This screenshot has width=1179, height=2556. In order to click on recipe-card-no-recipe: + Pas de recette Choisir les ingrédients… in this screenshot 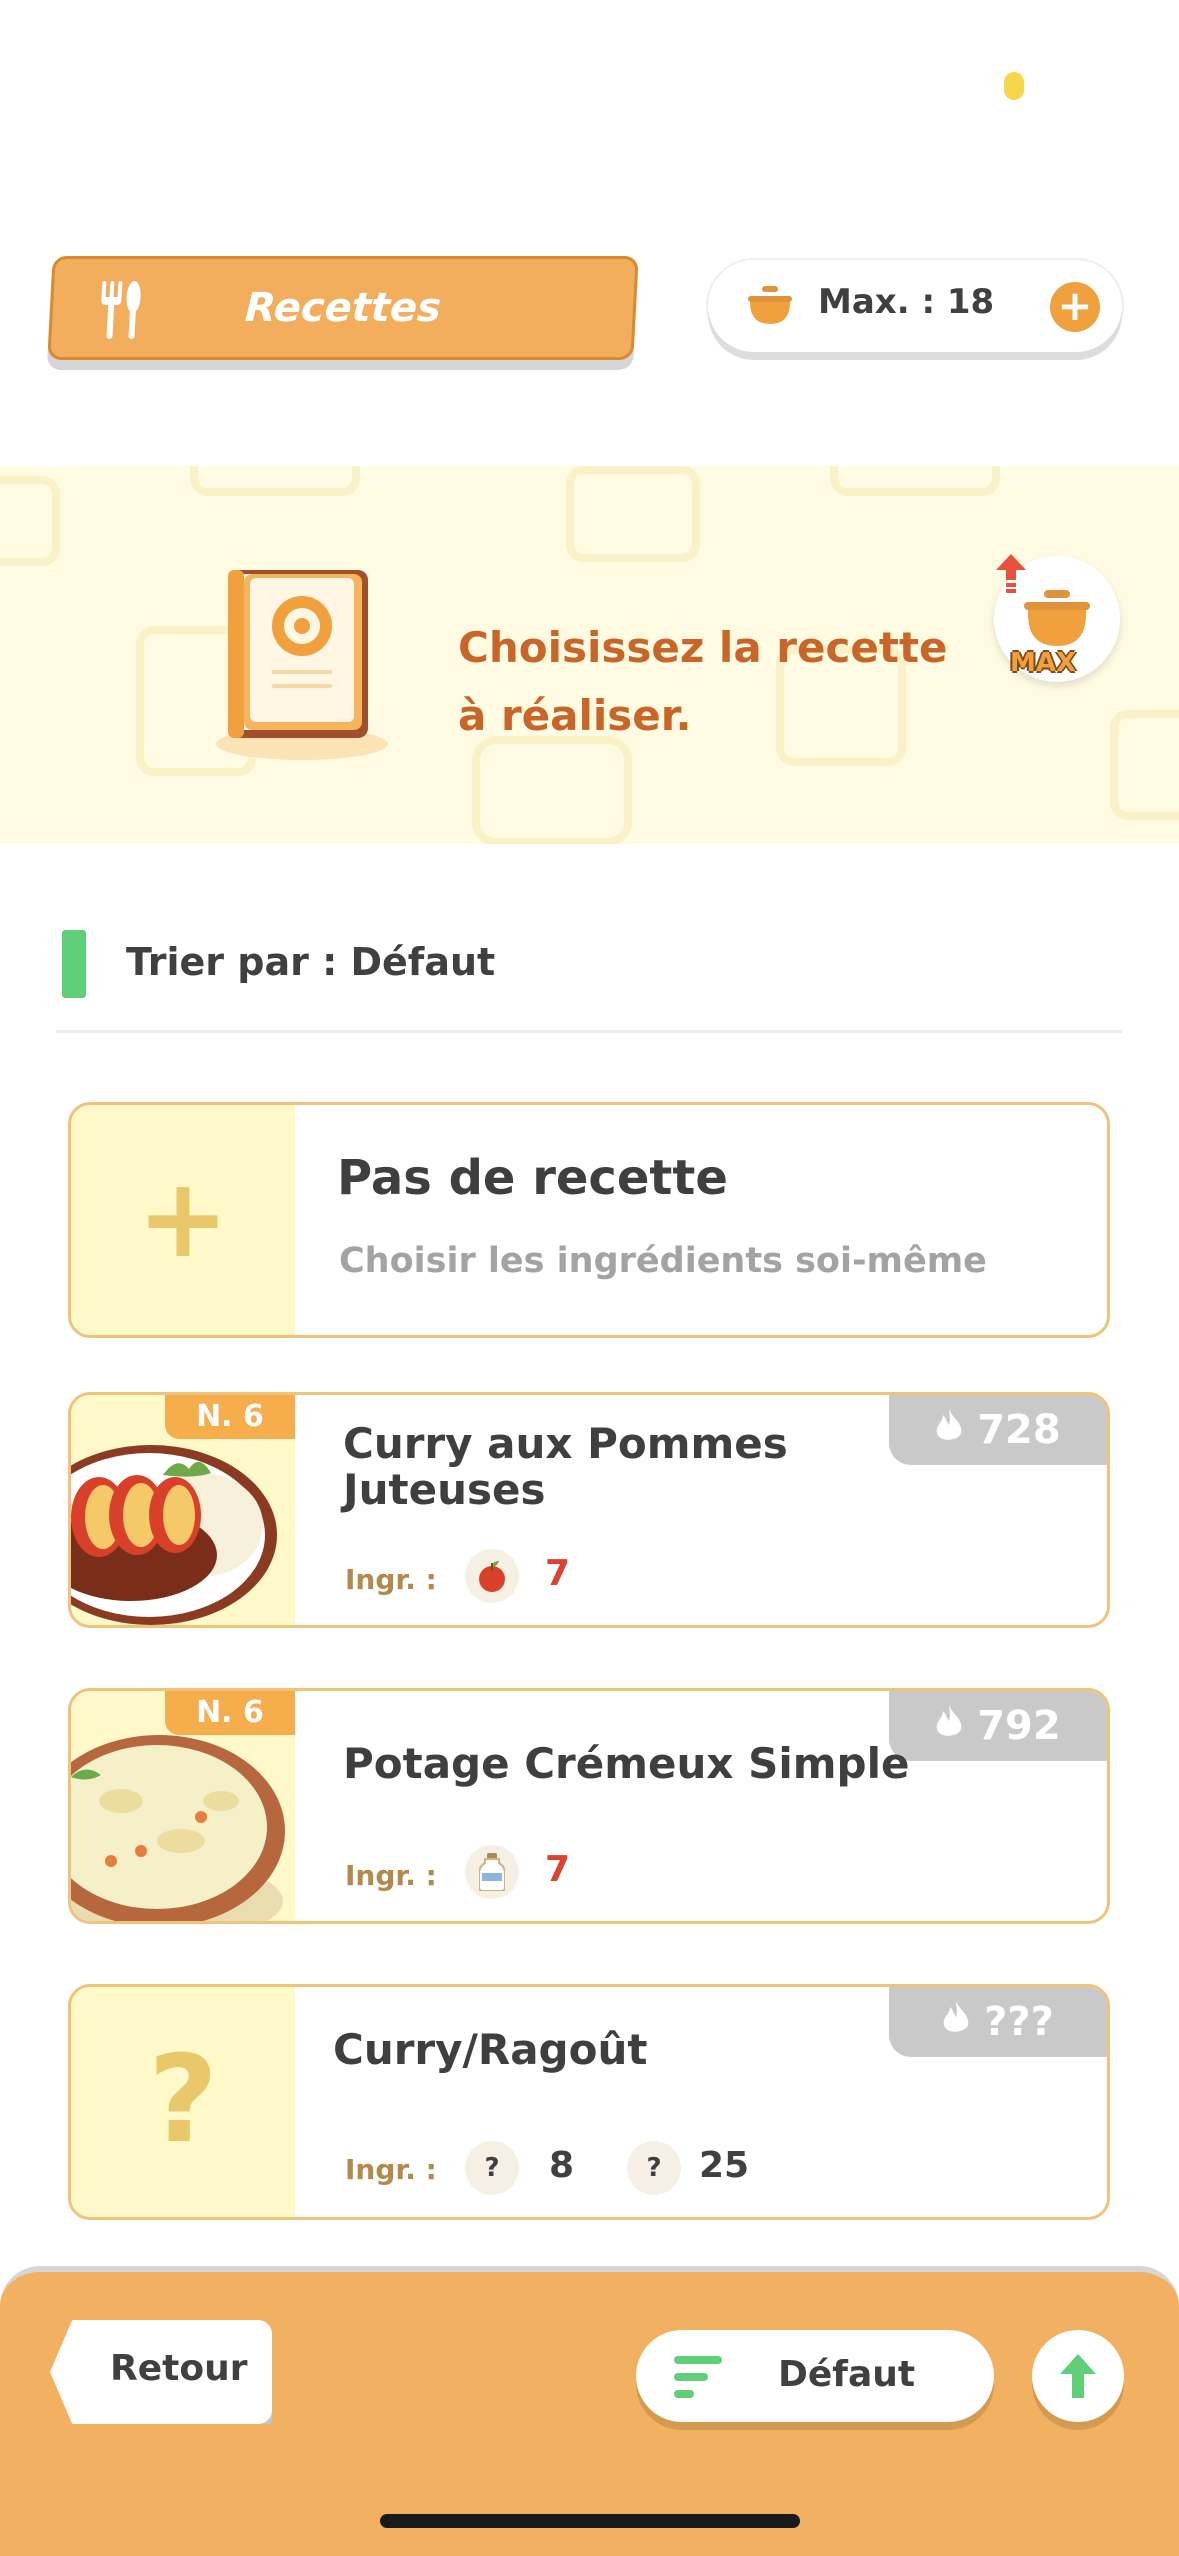, I will do `click(589, 1220)`.